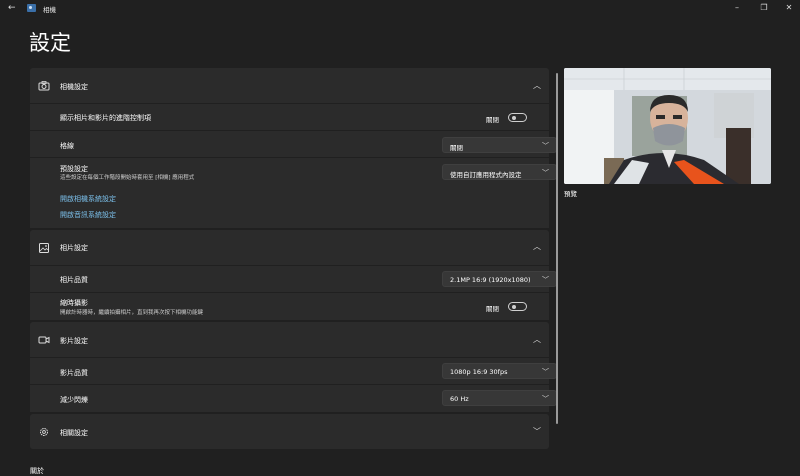  I want to click on advanced-controls-toggle, so click(517, 117).